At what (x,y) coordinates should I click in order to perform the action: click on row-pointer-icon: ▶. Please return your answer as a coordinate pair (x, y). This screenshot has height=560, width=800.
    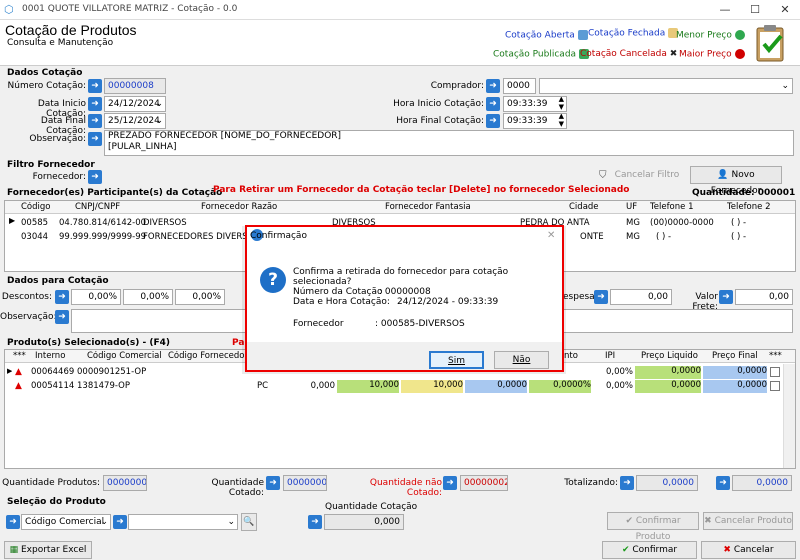
    Looking at the image, I should click on (12, 220).